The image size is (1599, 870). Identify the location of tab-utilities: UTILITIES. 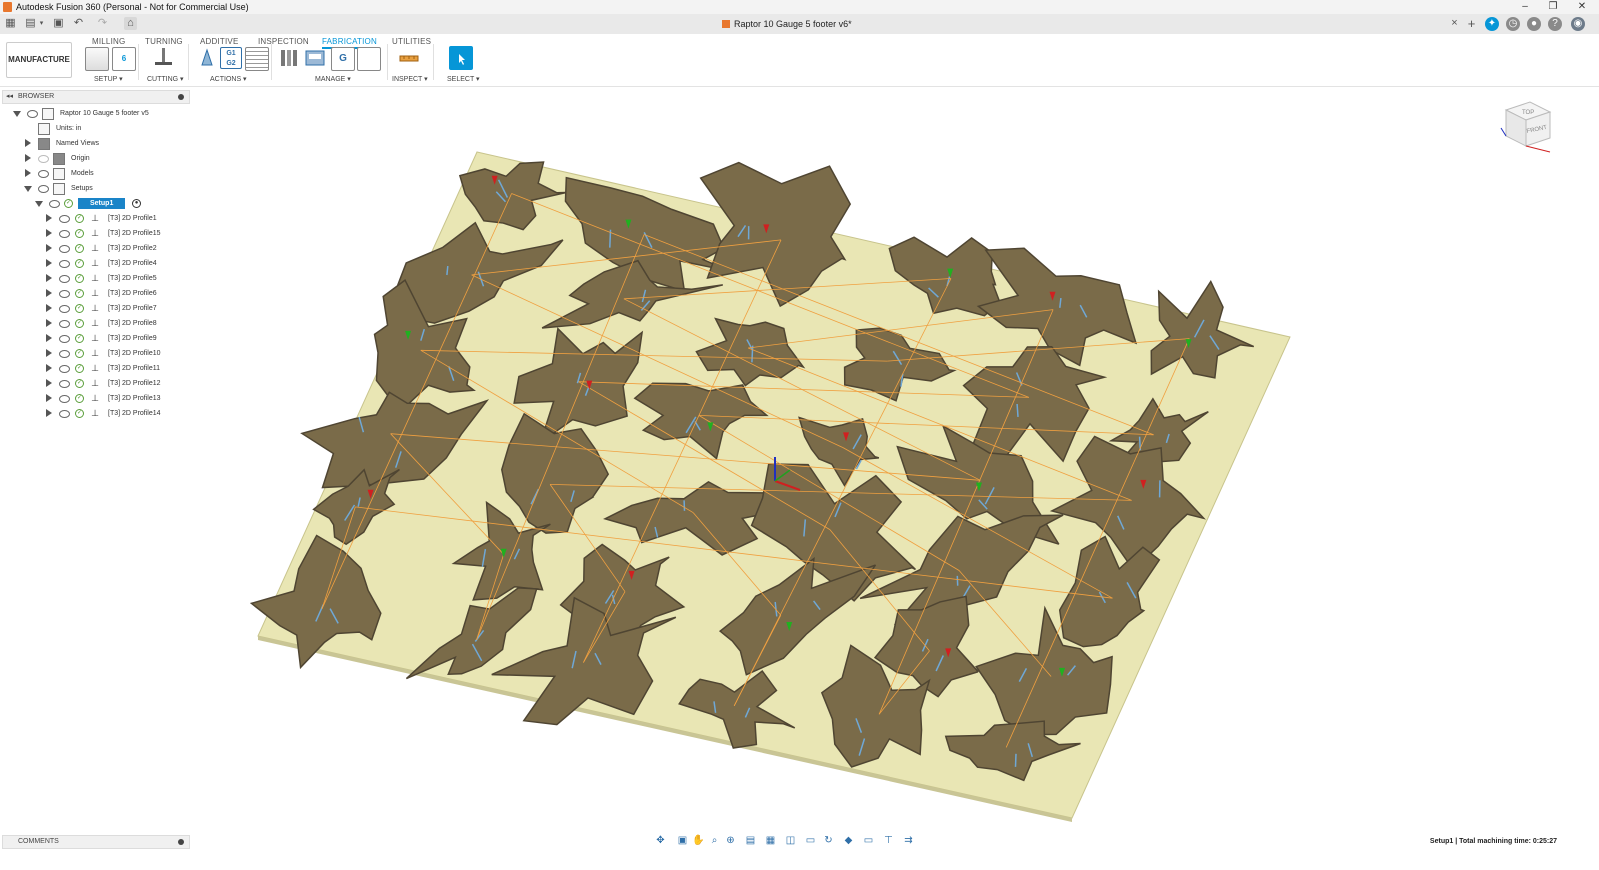
(411, 41).